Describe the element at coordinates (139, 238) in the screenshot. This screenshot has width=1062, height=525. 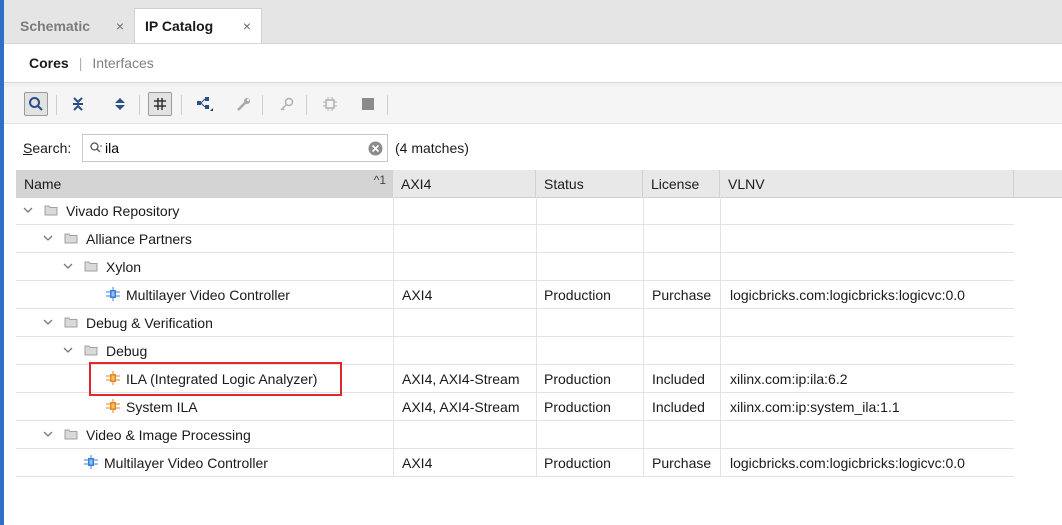
I see `row-name: Alliance Partners` at that location.